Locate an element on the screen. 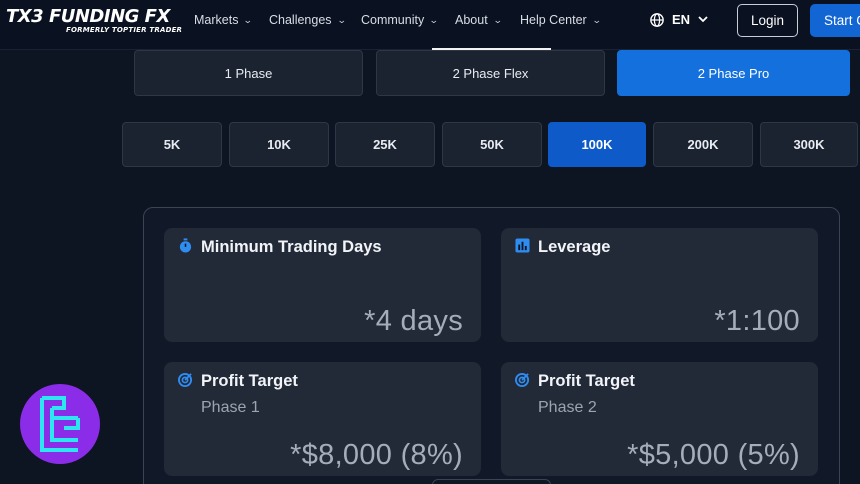 The width and height of the screenshot is (860, 484). nav-label: Markets is located at coordinates (216, 20).